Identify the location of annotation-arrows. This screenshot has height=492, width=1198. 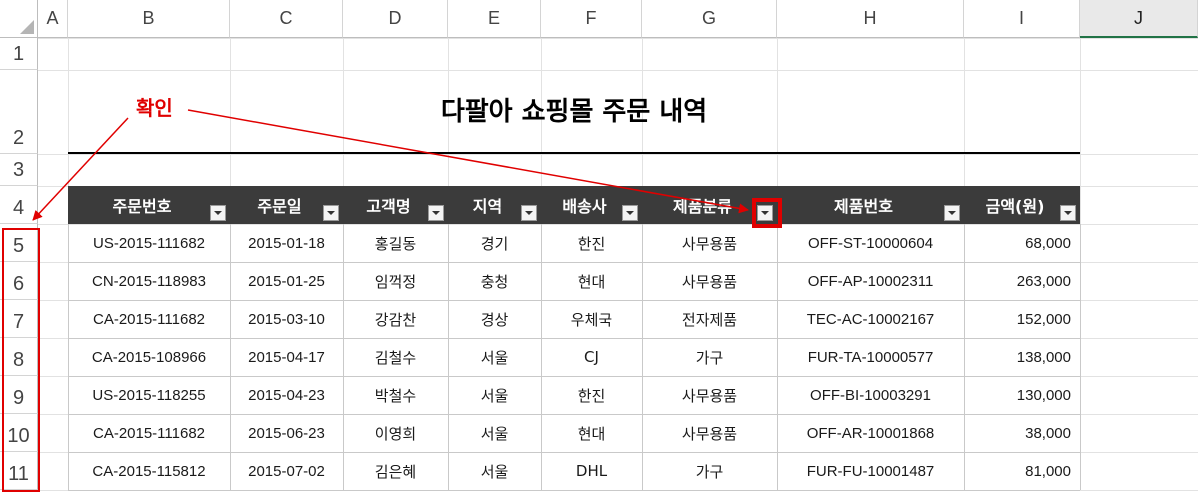
(390, 165).